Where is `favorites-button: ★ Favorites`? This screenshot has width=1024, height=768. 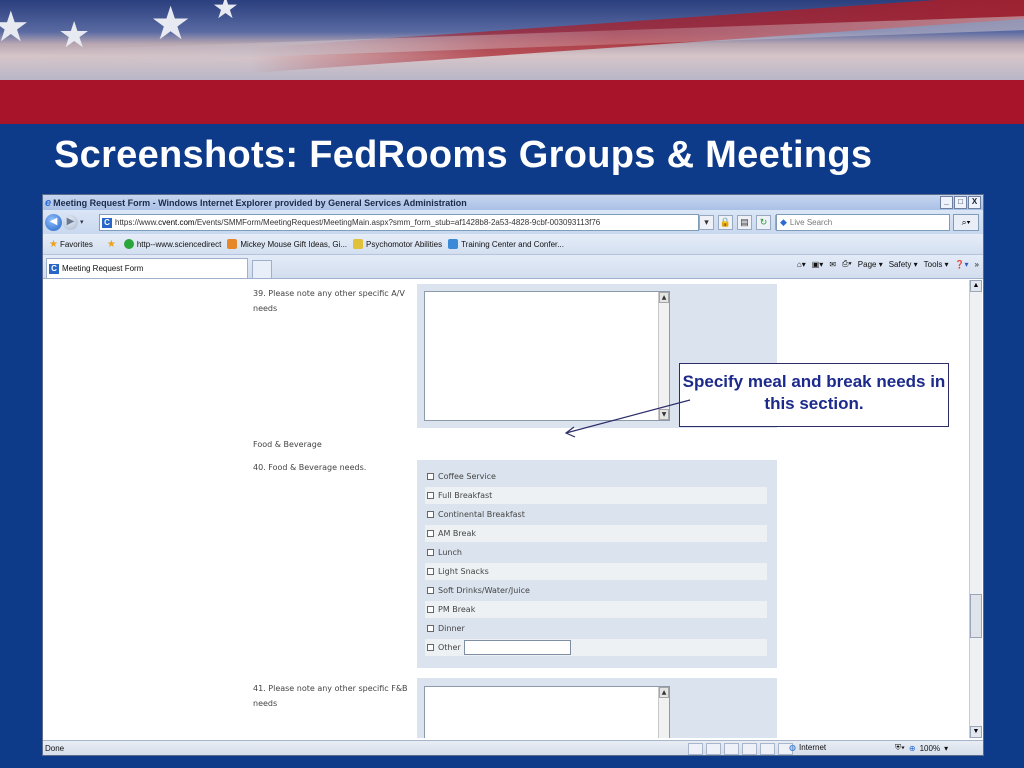
favorites-button: ★ Favorites is located at coordinates (71, 244).